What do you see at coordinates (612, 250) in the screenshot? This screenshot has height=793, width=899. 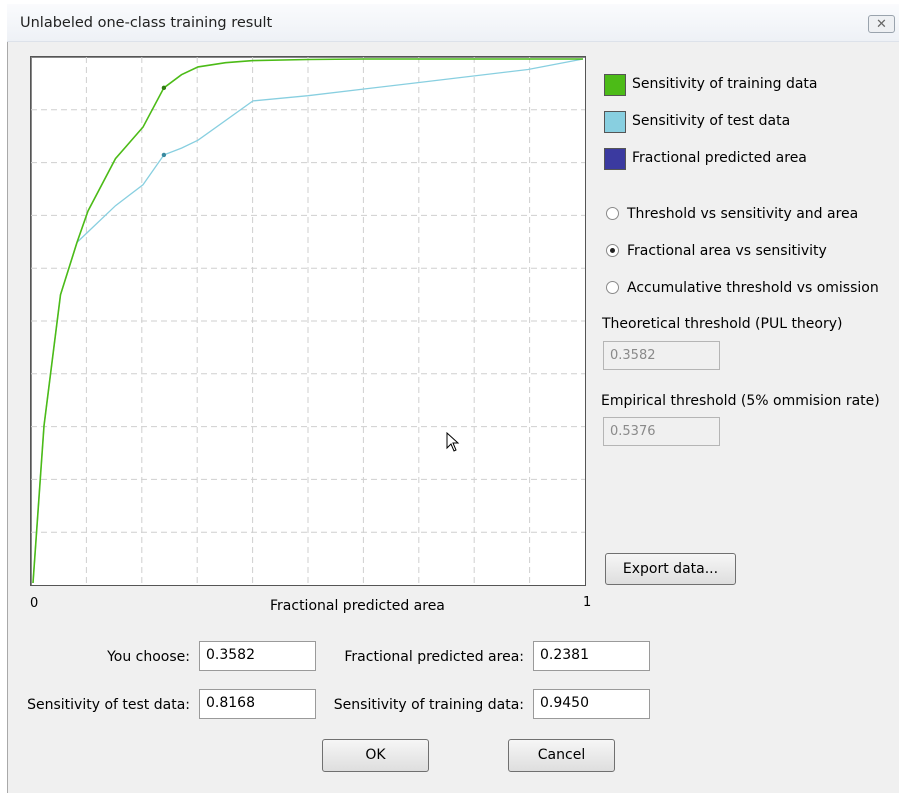 I see `radio-fractional-area-vs-sensitivity` at bounding box center [612, 250].